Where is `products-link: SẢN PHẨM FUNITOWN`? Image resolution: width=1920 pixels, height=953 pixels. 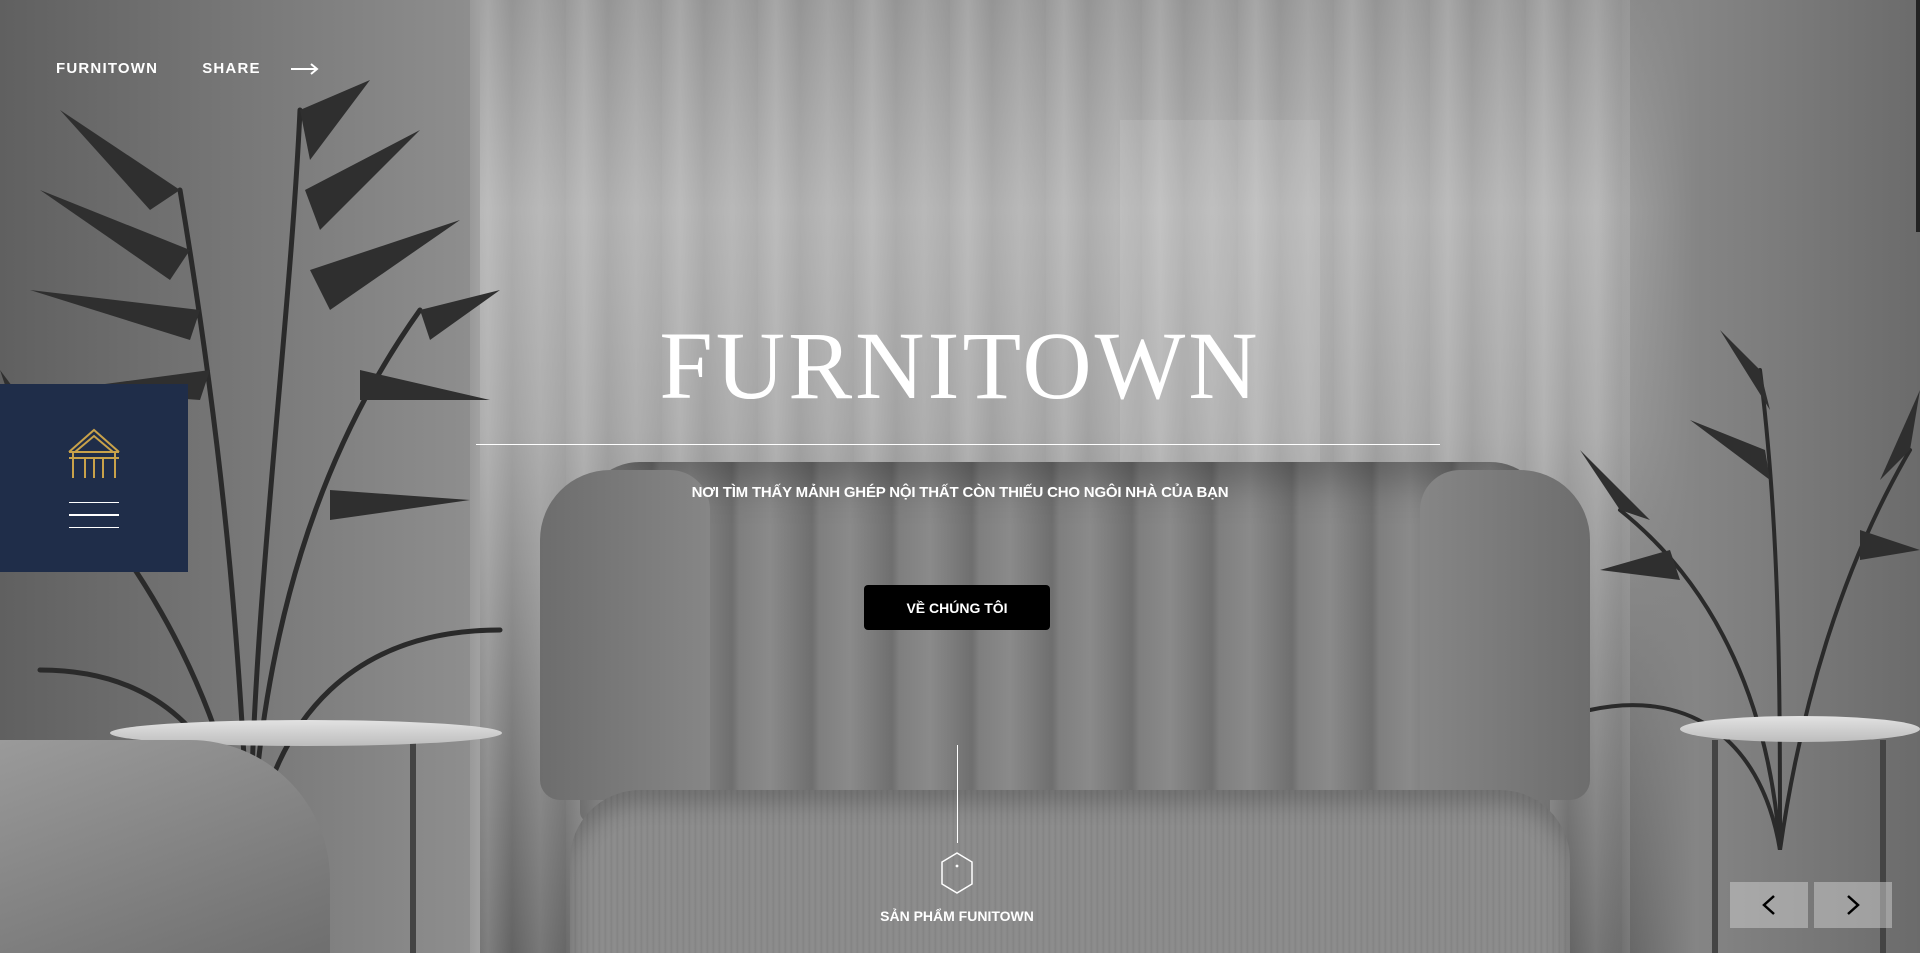 products-link: SẢN PHẨM FUNITOWN is located at coordinates (957, 916).